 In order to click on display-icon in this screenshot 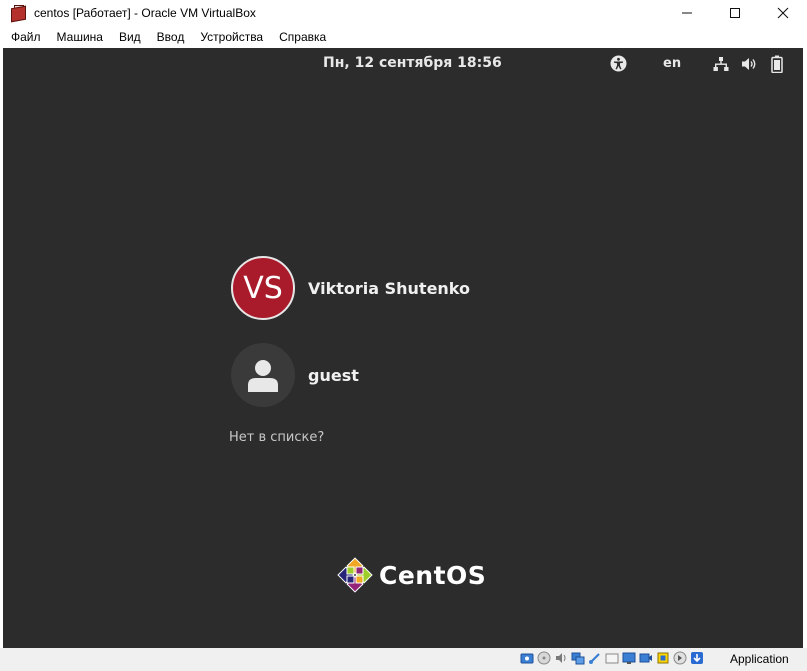, I will do `click(629, 658)`.